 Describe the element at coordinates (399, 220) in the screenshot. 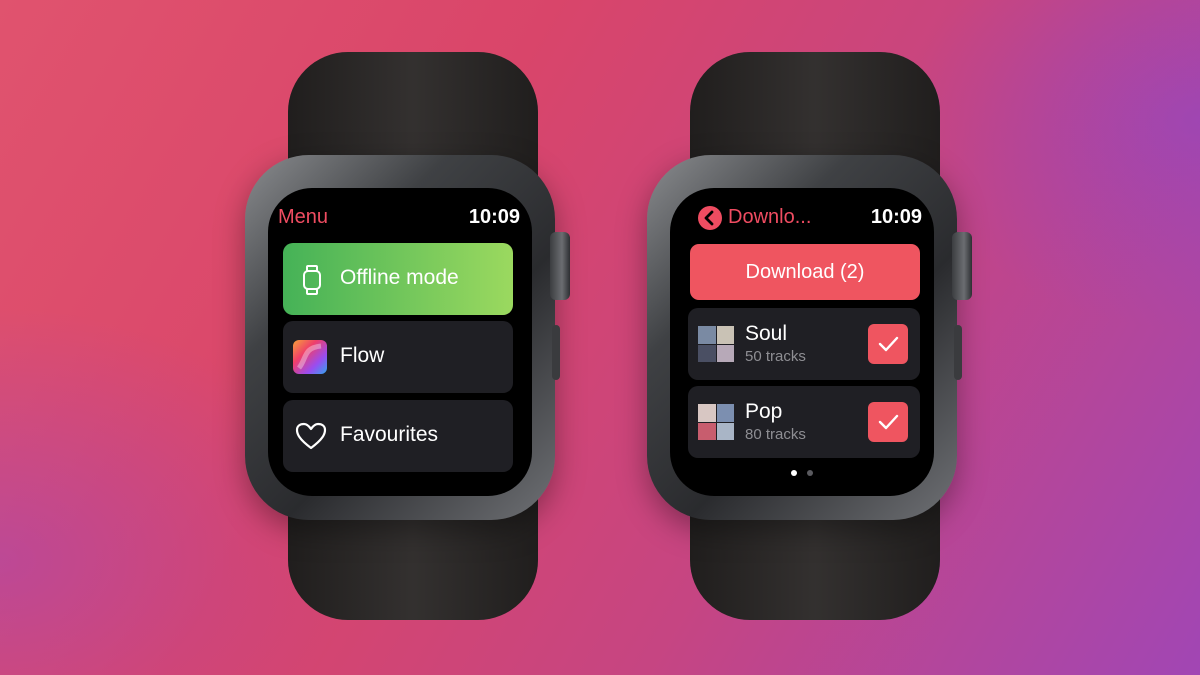

I see `status-bar: Menu 10:09` at that location.